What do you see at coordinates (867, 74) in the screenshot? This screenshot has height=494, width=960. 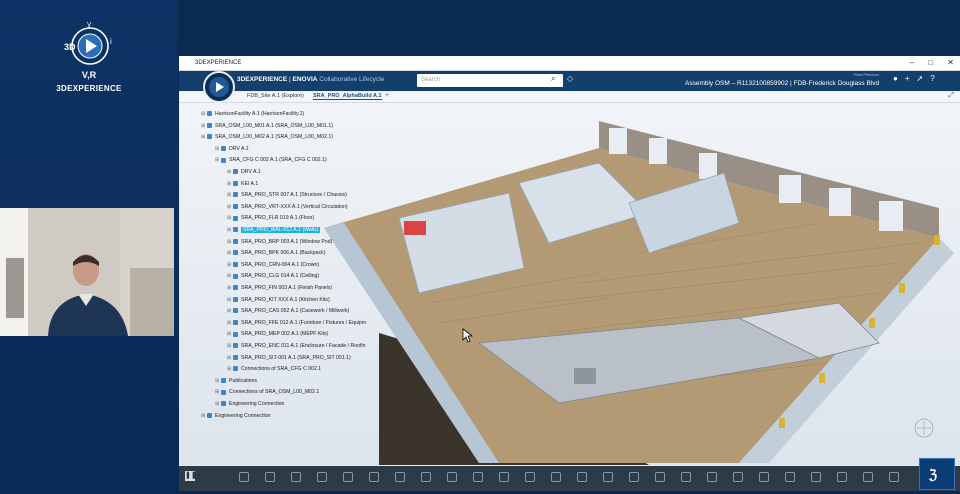 I see `user-name: Reid Peterson` at bounding box center [867, 74].